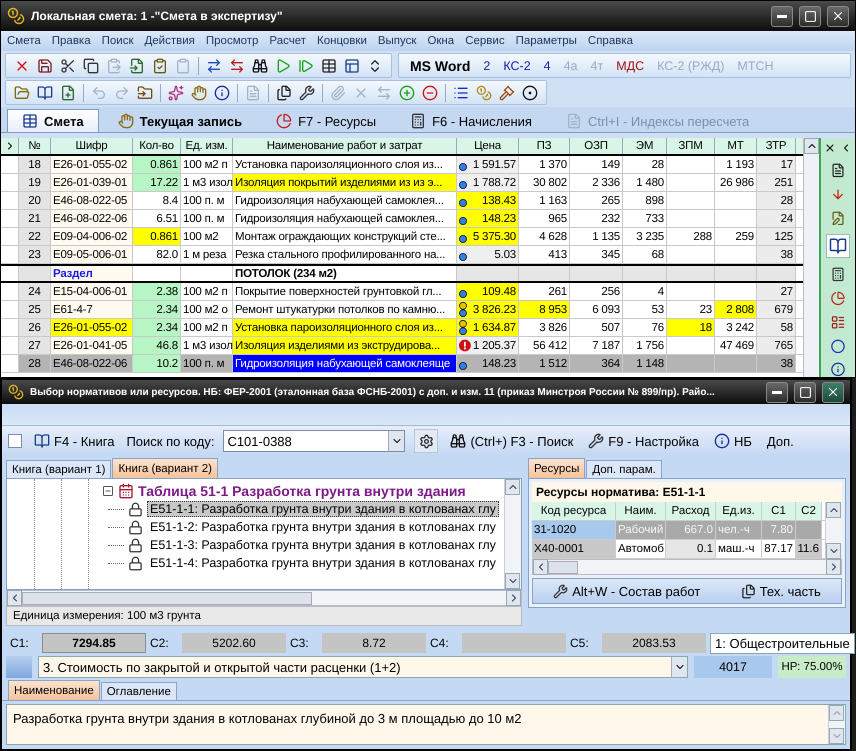  What do you see at coordinates (15, 441) in the screenshot?
I see `checkbox` at bounding box center [15, 441].